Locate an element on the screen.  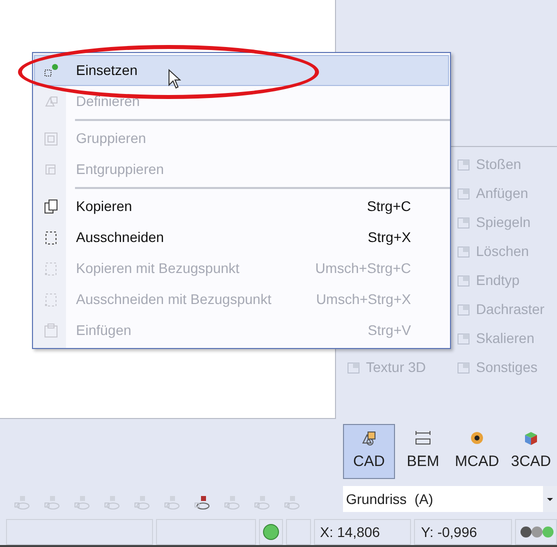
mode-tab: 3CAD is located at coordinates (531, 451).